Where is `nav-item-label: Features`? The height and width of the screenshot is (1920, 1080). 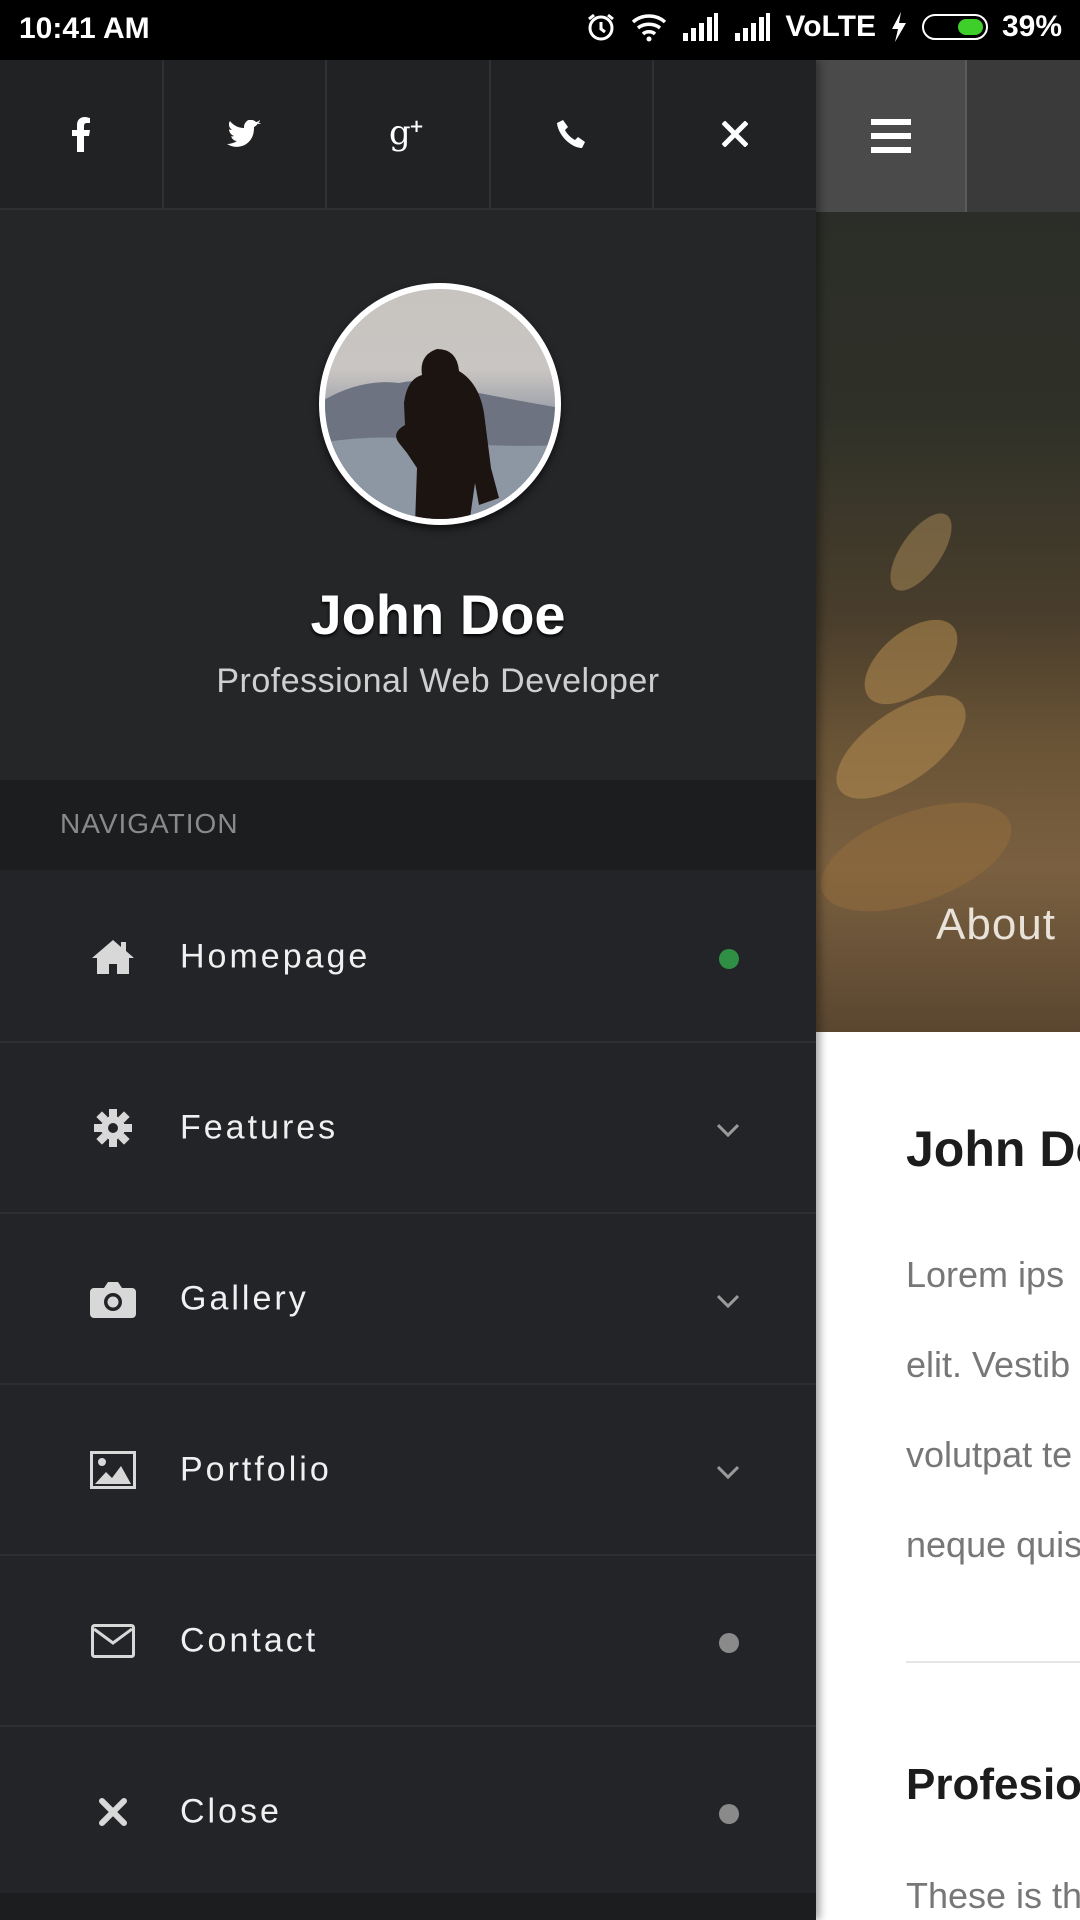
nav-item-label: Features is located at coordinates (259, 1127).